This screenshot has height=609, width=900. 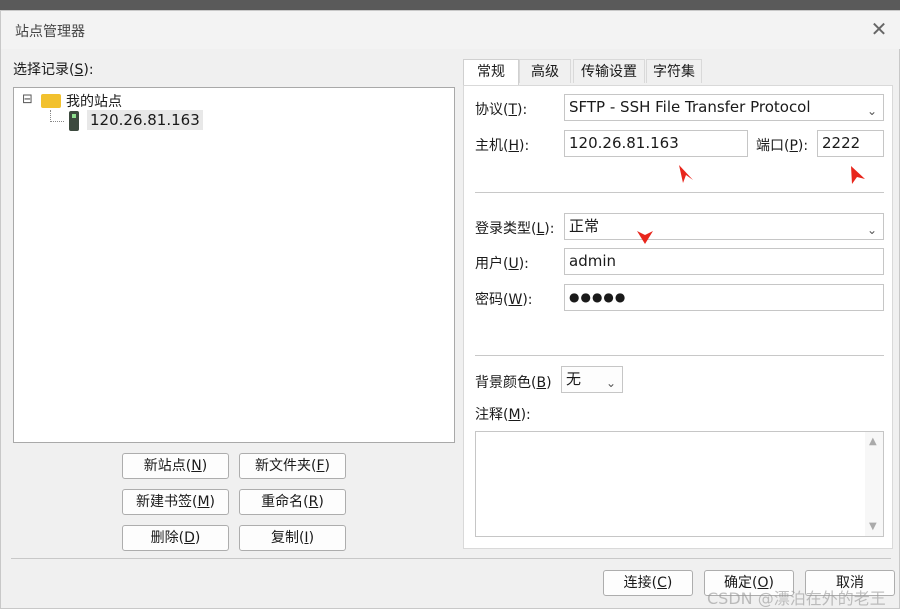 What do you see at coordinates (513, 383) in the screenshot?
I see `background-color-label: 背景颜色(B)` at bounding box center [513, 383].